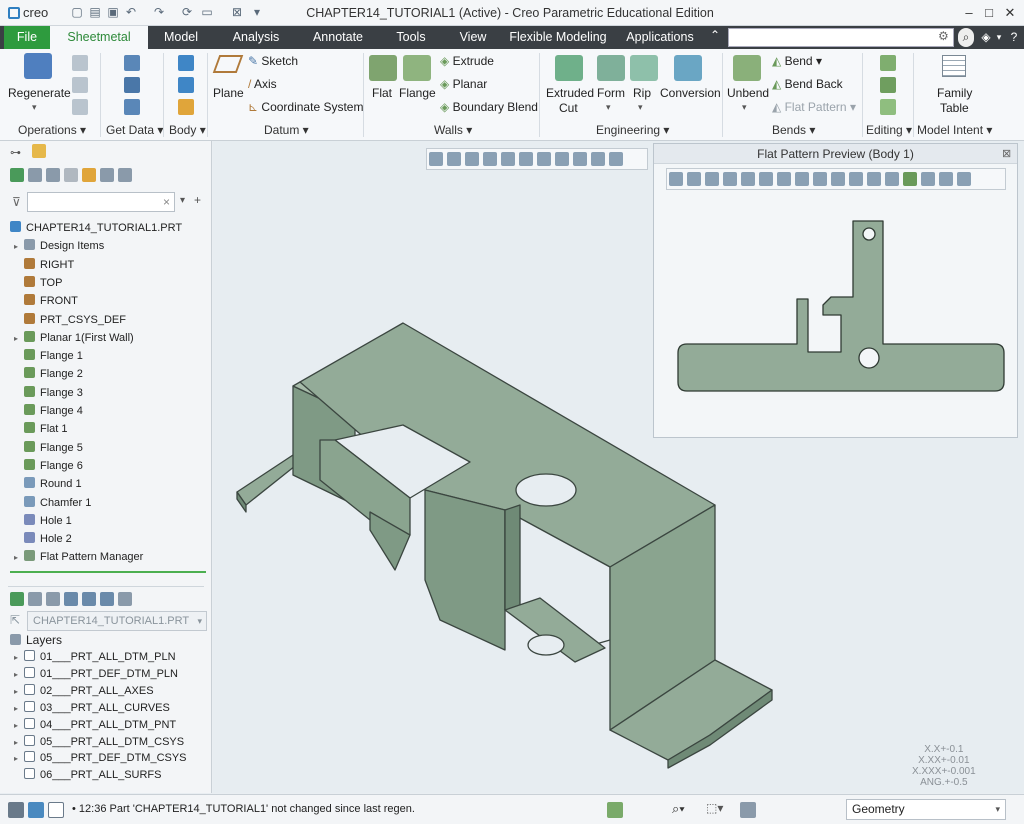 Image resolution: width=1024 pixels, height=824 pixels. What do you see at coordinates (186, 85) in the screenshot?
I see `body-boolean-icon` at bounding box center [186, 85].